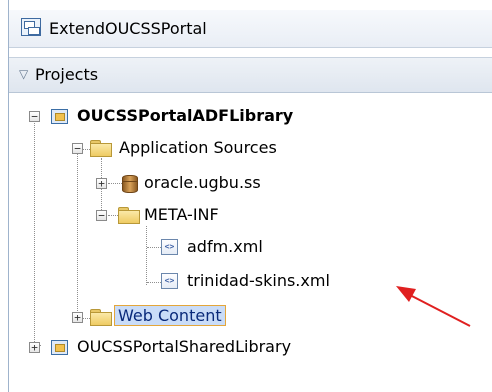 Image resolution: width=492 pixels, height=392 pixels. I want to click on annotation-arrow, so click(433, 306).